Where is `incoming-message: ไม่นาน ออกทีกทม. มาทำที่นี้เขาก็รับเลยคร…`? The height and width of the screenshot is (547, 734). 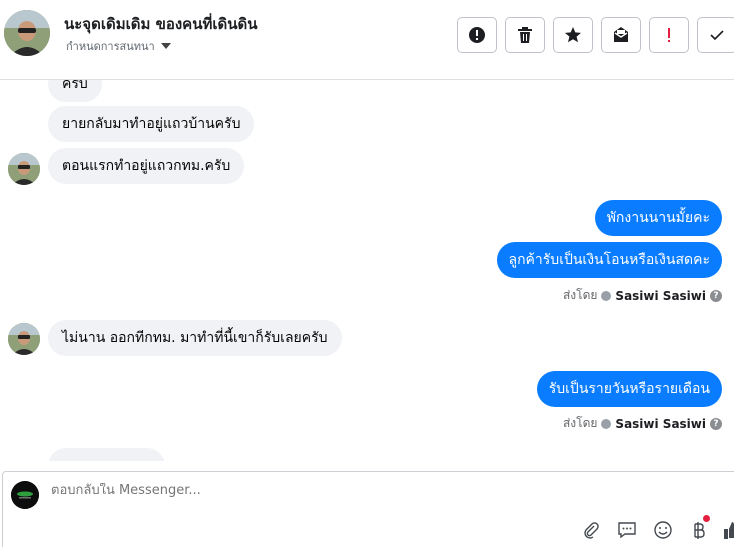 incoming-message: ไม่นาน ออกทีกทม. มาทำที่นี้เขาก็รับเลยคร… is located at coordinates (195, 338).